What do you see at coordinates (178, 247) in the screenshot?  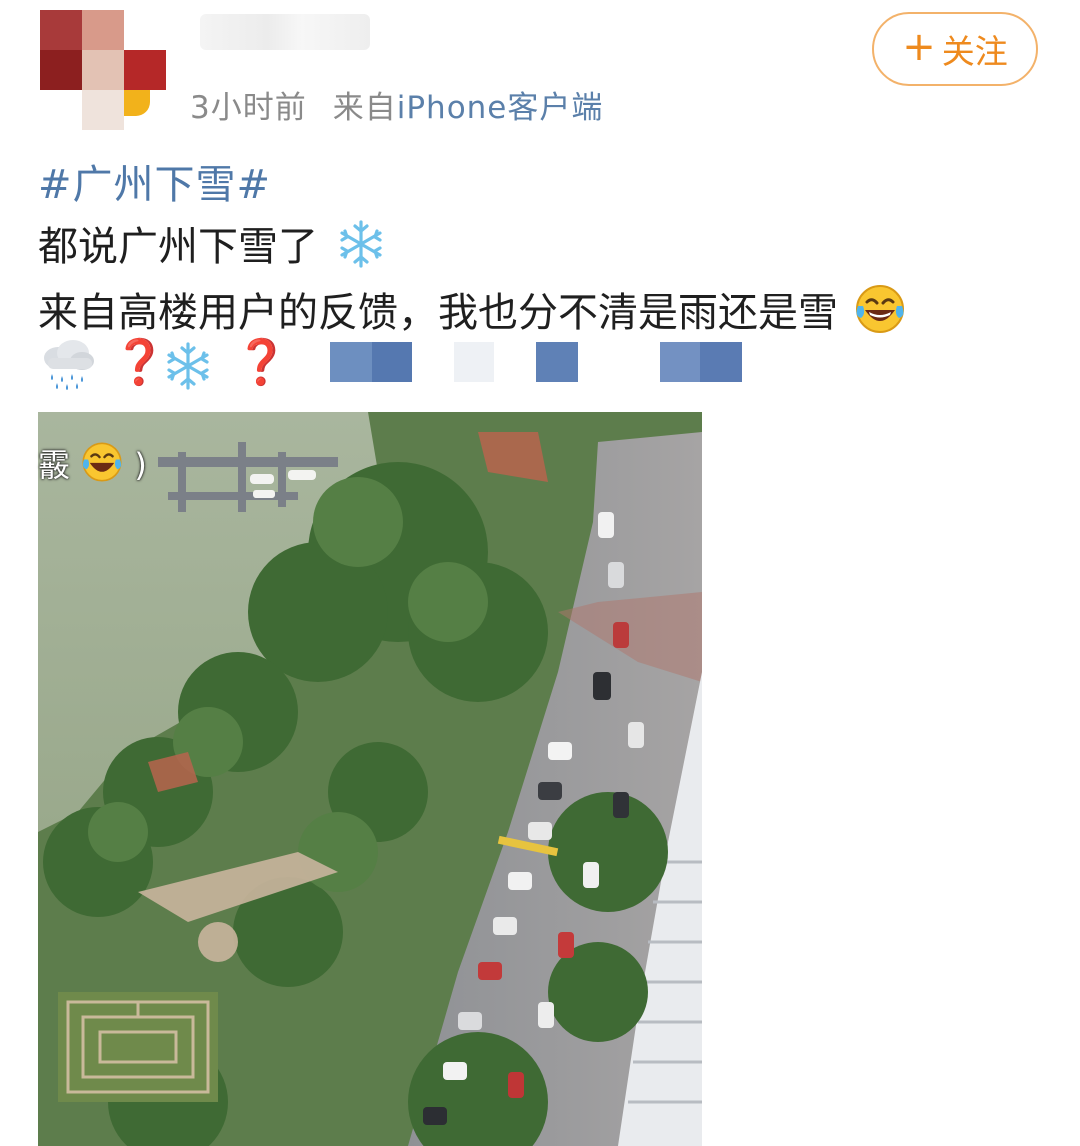 I see `post-text-1: 都说广州下雪了` at bounding box center [178, 247].